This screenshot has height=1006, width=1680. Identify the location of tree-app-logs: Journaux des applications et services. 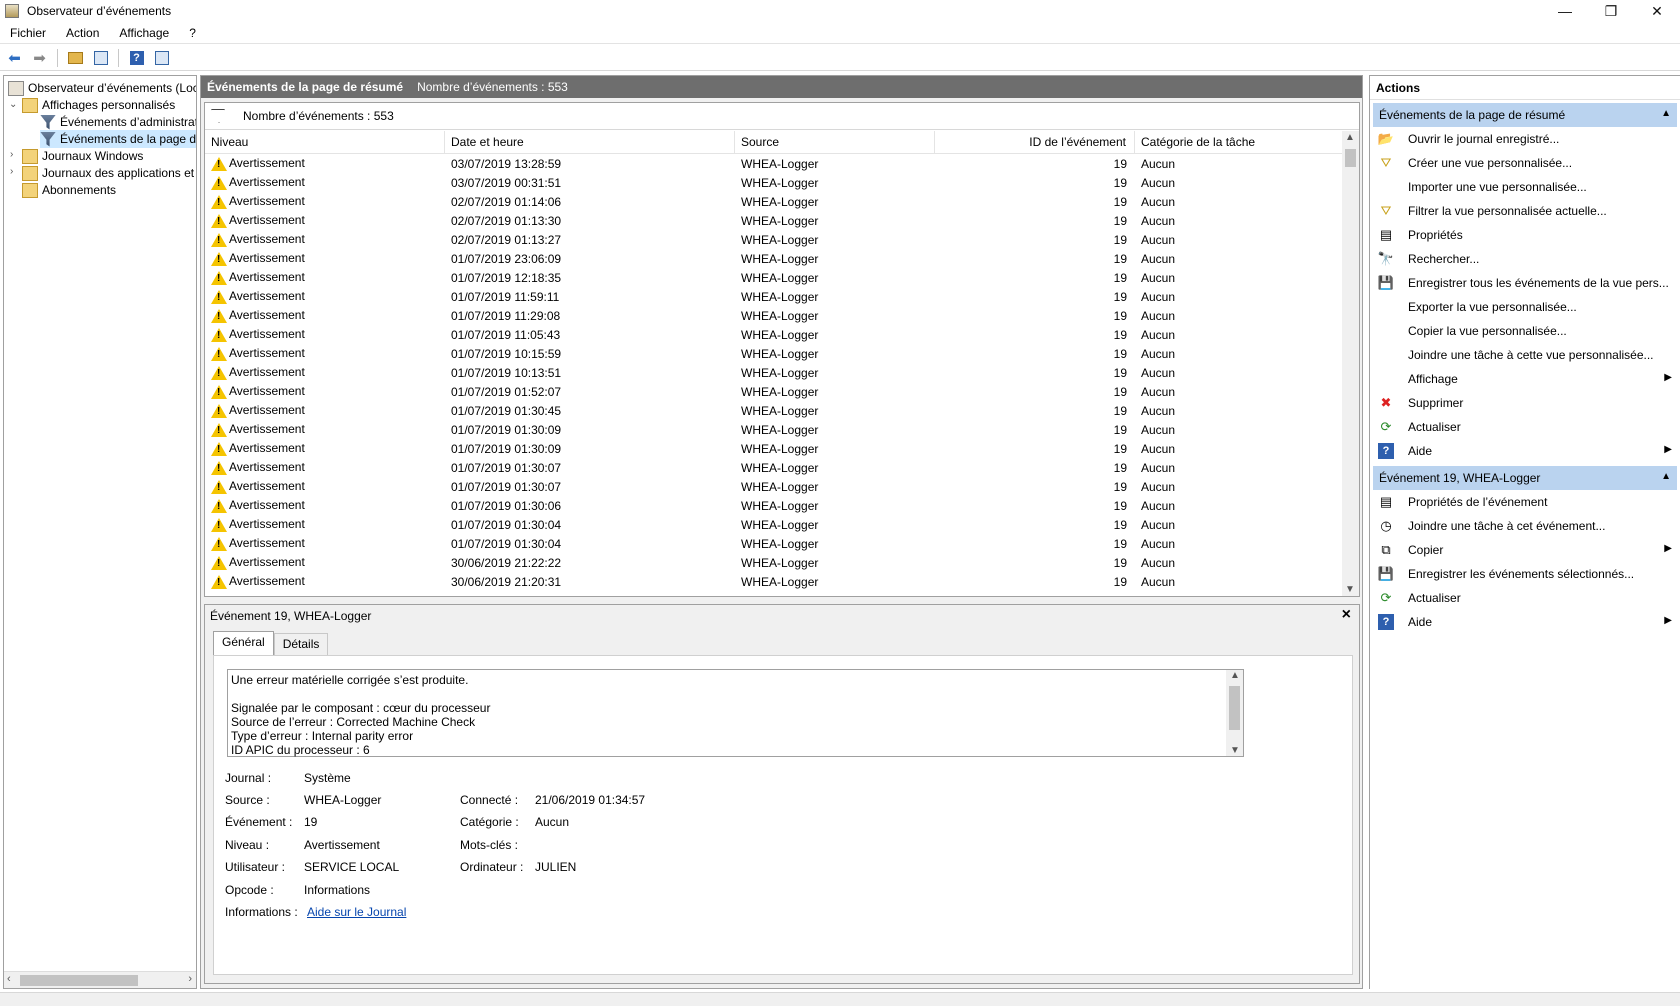
(109, 173).